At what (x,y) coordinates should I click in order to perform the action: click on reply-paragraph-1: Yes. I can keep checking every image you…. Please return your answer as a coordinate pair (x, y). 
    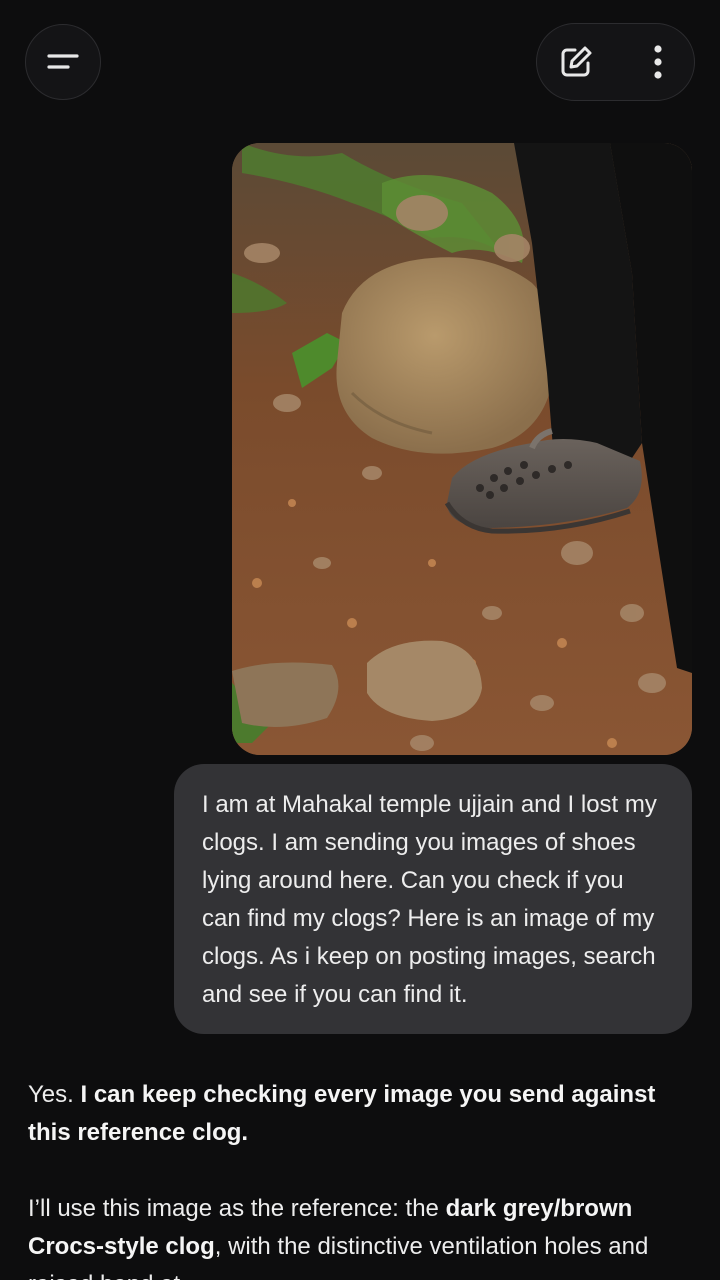
    Looking at the image, I should click on (363, 1114).